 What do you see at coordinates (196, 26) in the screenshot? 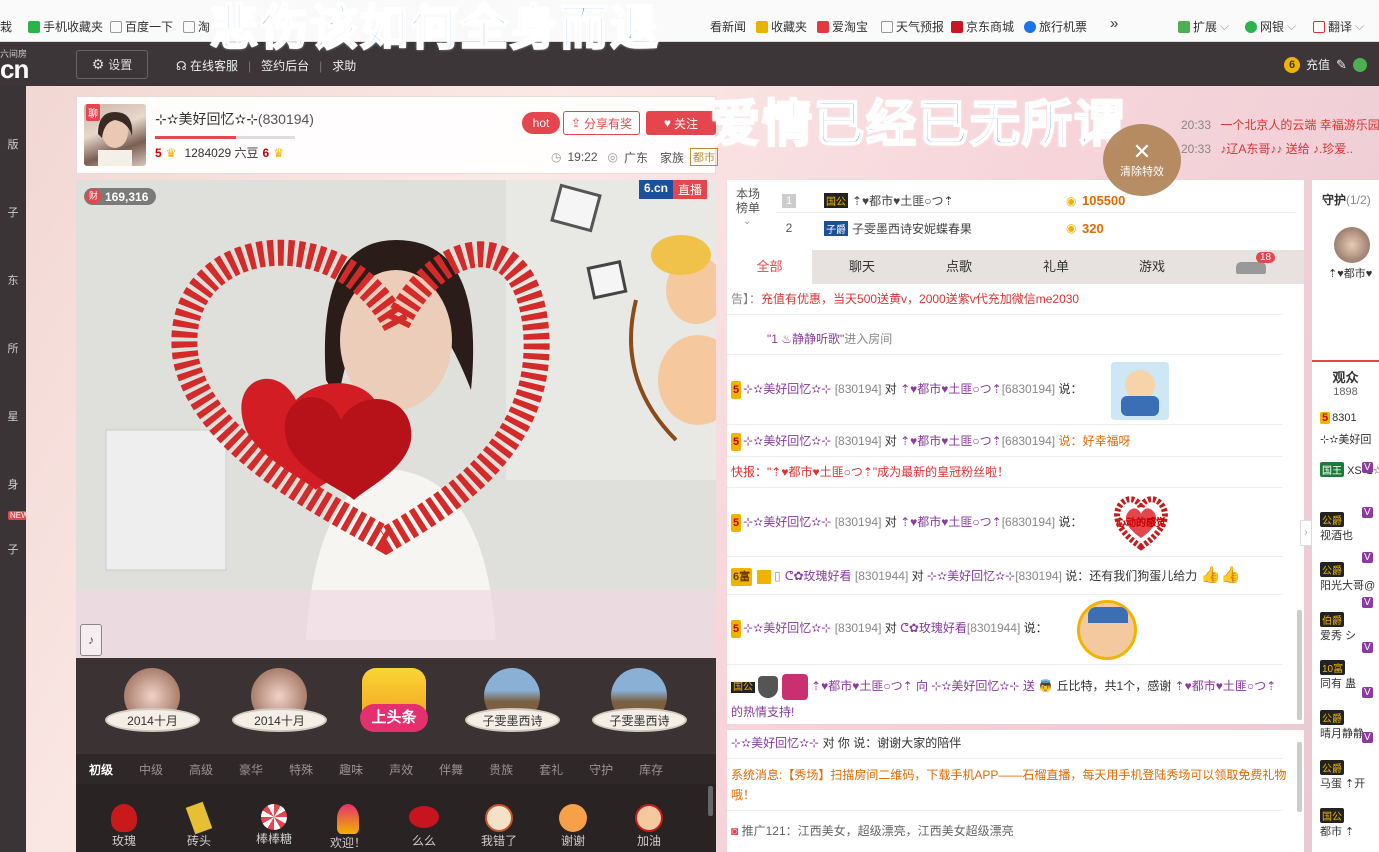
I see `bookmark-tao: 淘` at bounding box center [196, 26].